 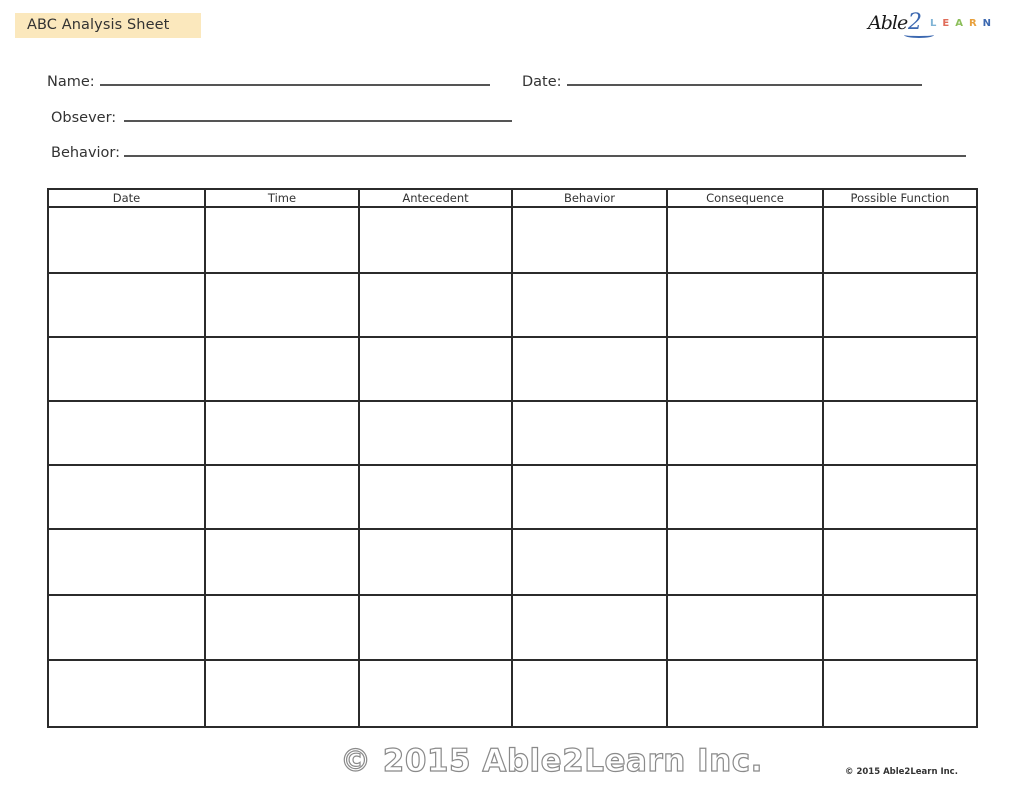 I want to click on logo-letters: LEARN, so click(x=963, y=23).